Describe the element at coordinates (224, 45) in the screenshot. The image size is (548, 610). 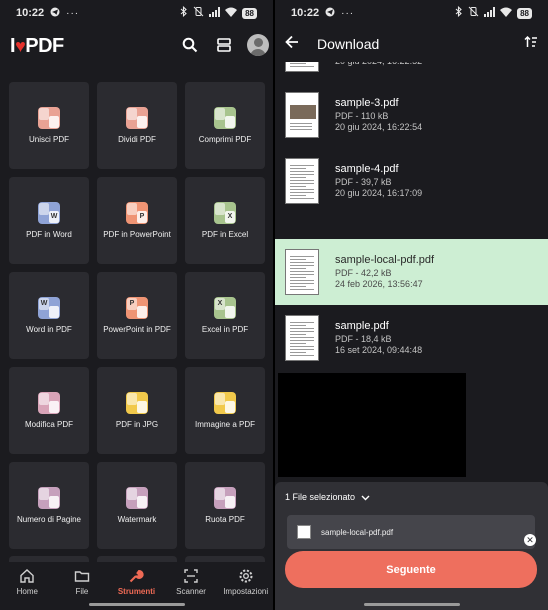
I see `storage-button` at that location.